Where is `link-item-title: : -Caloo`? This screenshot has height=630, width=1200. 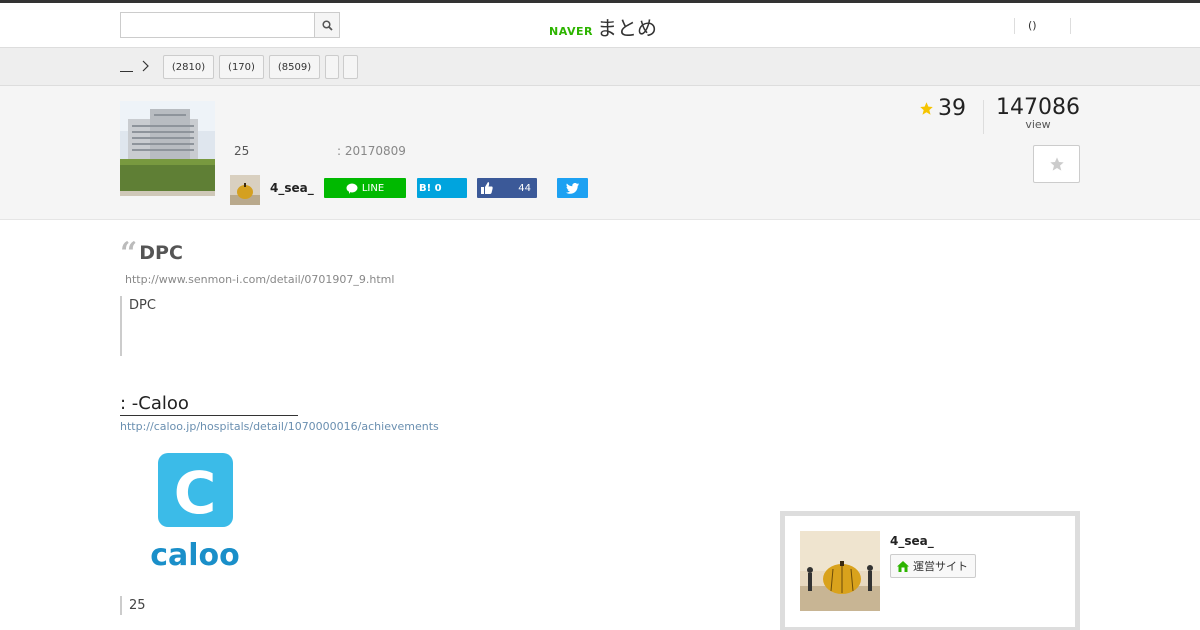 link-item-title: : -Caloo is located at coordinates (209, 404).